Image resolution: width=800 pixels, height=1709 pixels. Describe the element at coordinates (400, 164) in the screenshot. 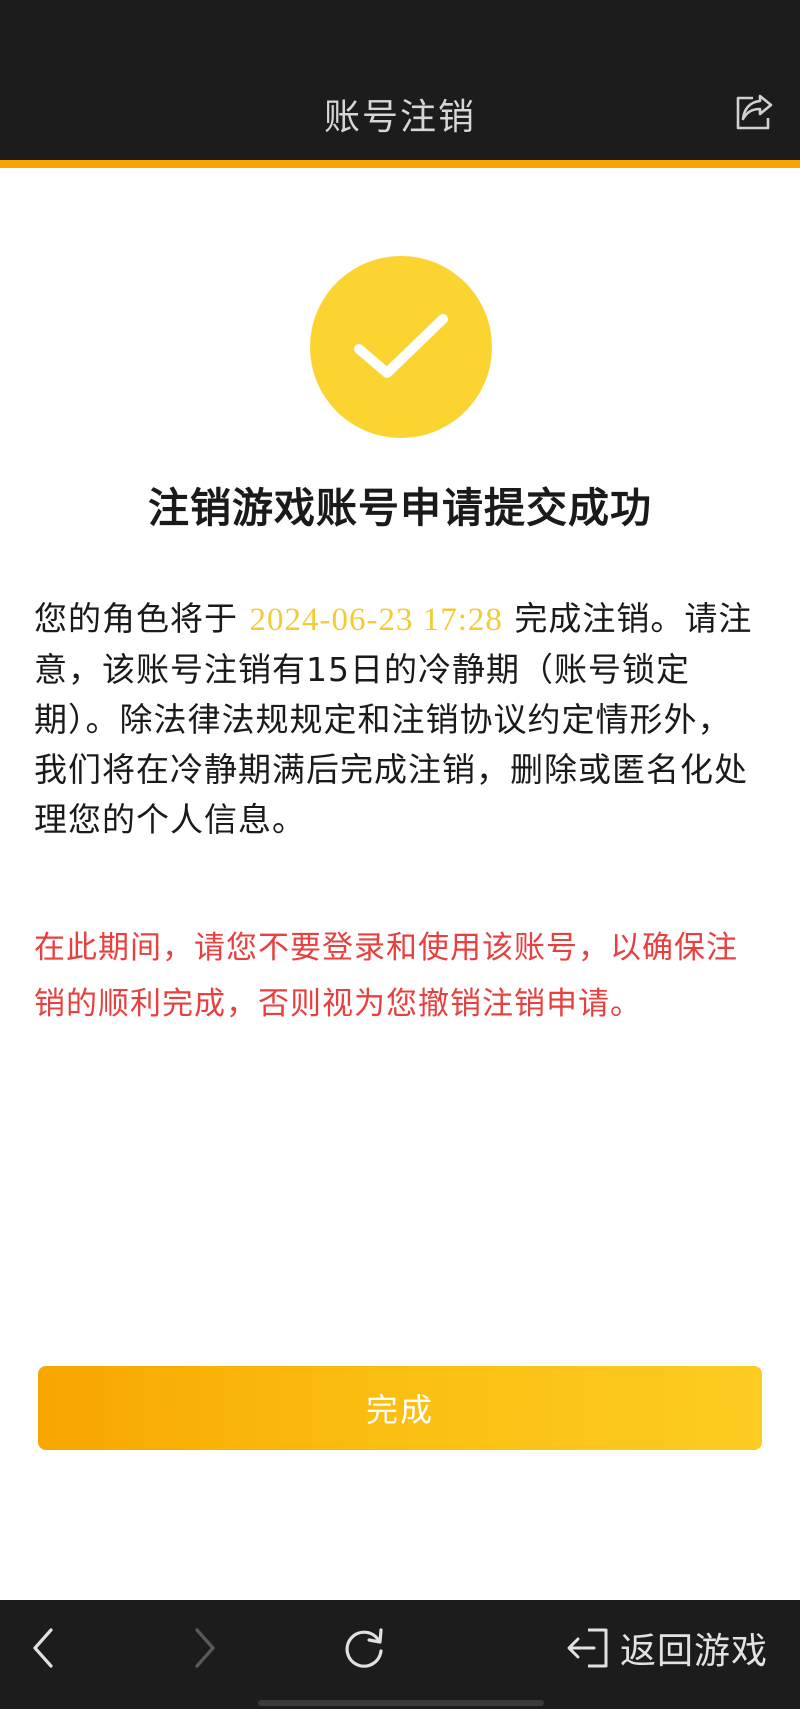

I see `header-accent-rule` at that location.